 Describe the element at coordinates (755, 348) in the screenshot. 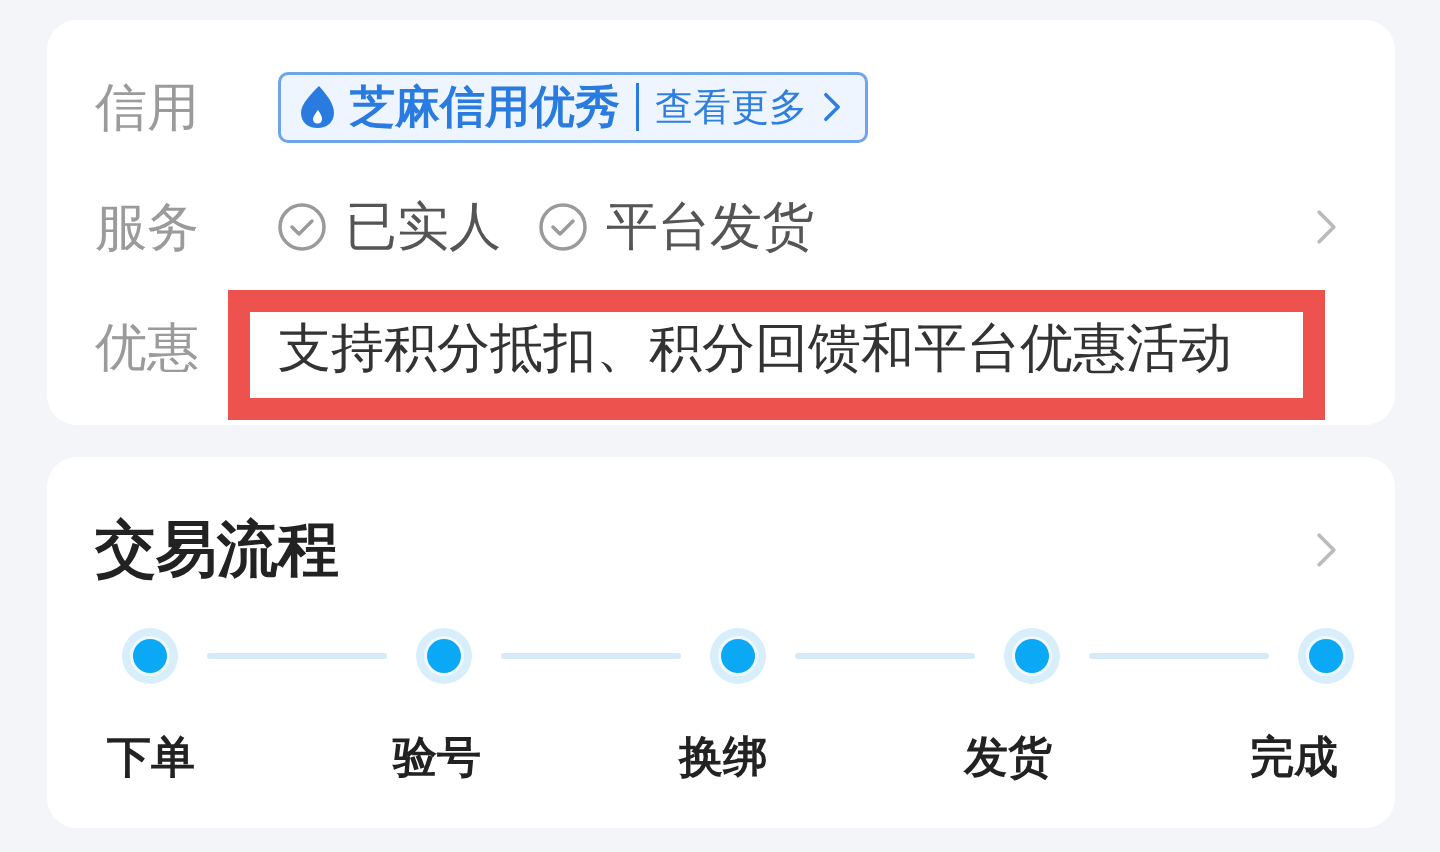

I see `discount-text: 支持积分抵扣、积分回馈和平台优惠活动` at that location.